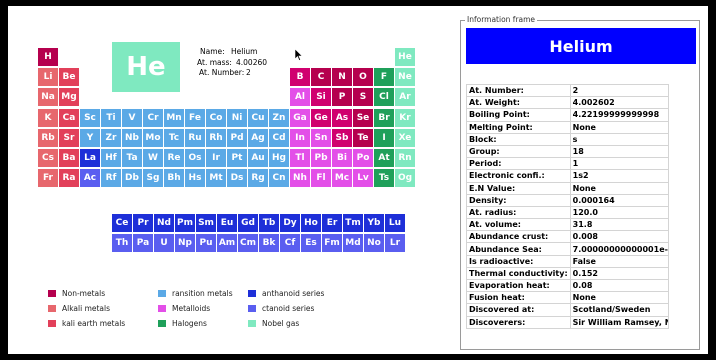 This screenshot has height=360, width=716. What do you see at coordinates (195, 178) in the screenshot?
I see `element-tile-hs: Hs` at bounding box center [195, 178].